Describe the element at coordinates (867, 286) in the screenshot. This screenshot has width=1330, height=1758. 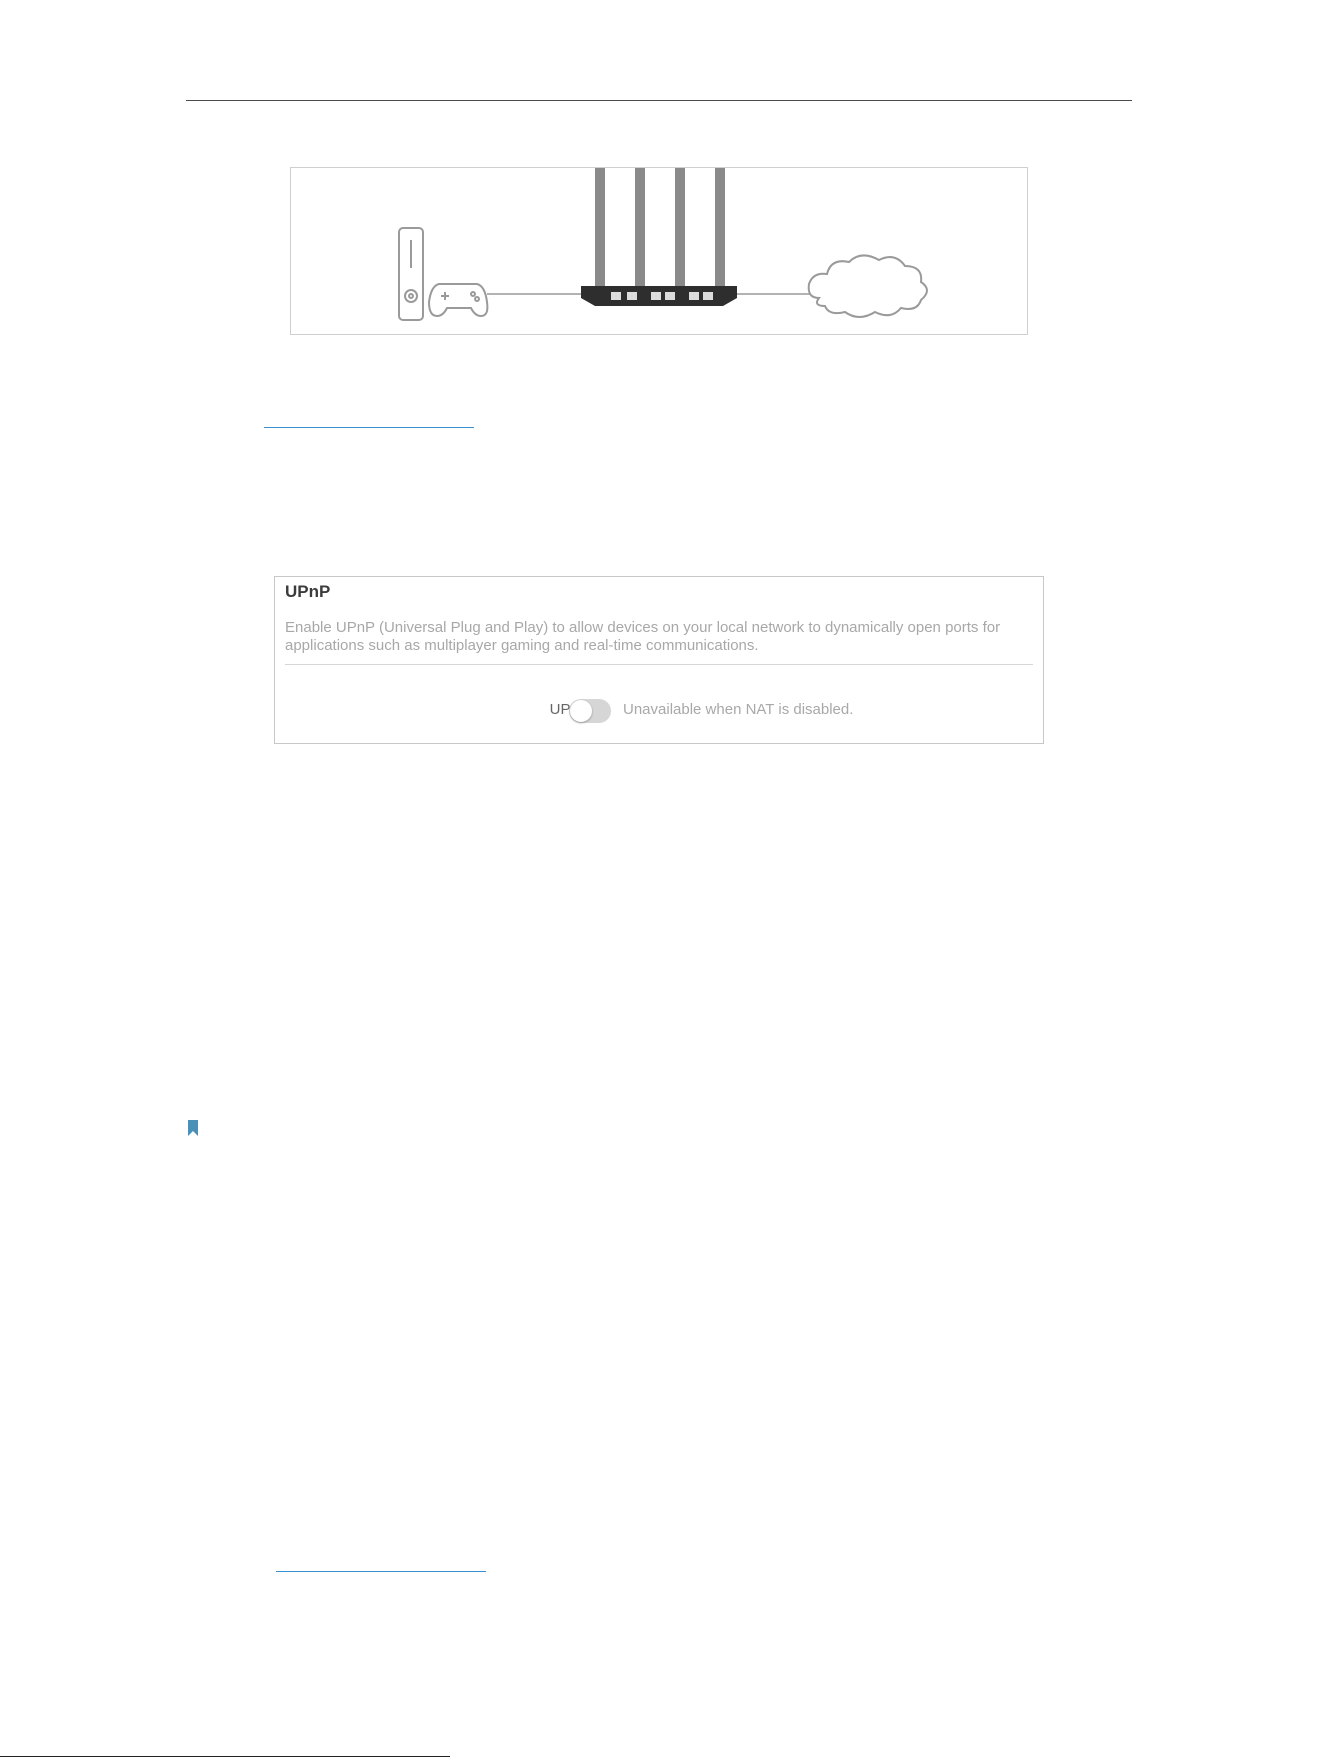
I see `cloud-icon` at that location.